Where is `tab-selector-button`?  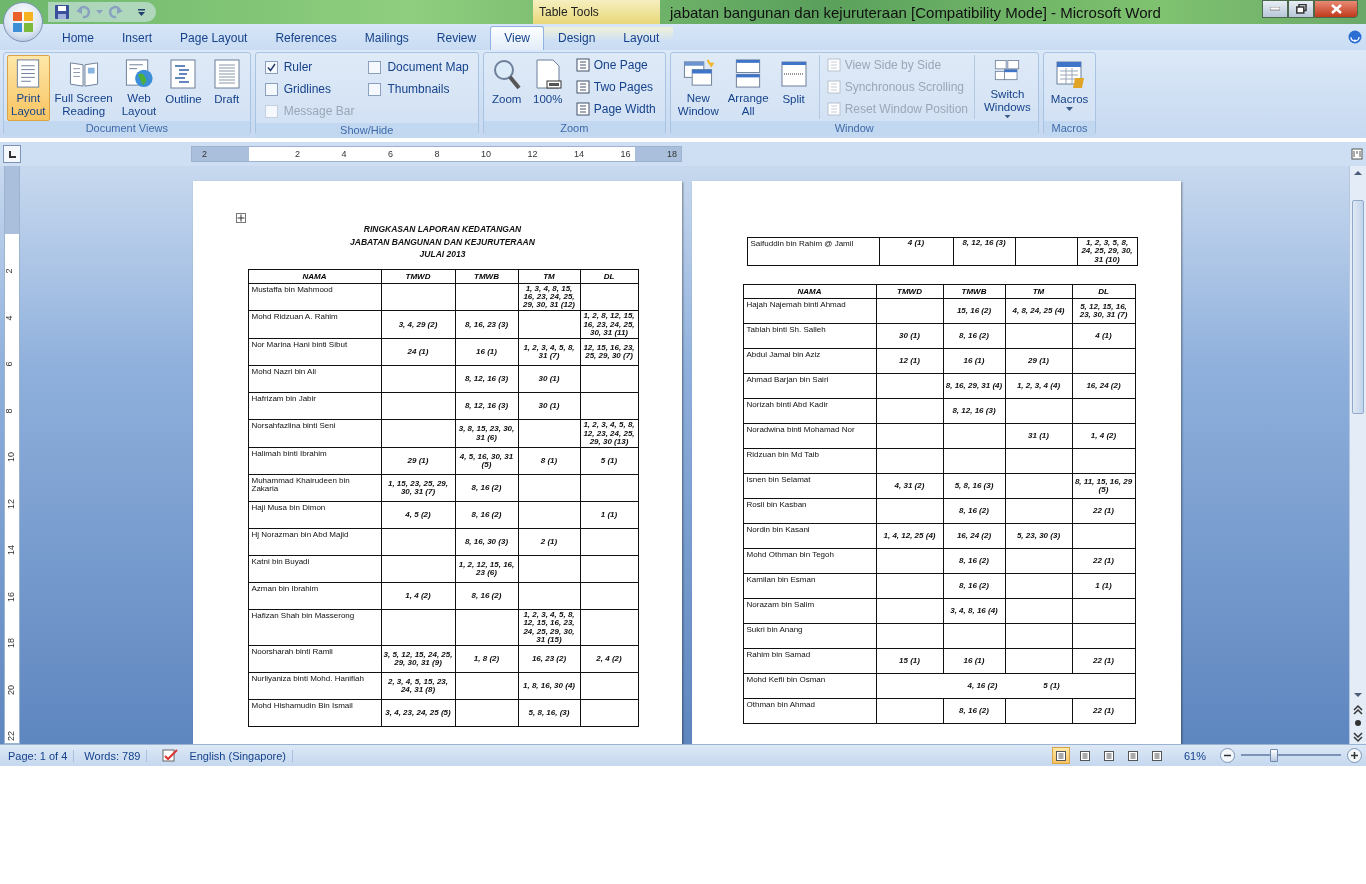 tab-selector-button is located at coordinates (12, 154).